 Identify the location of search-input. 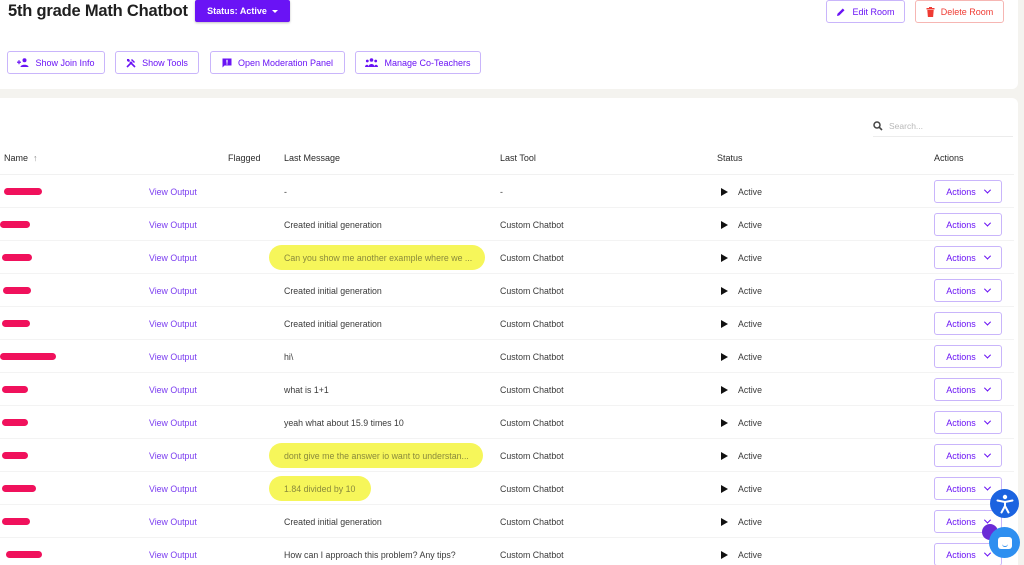
(944, 125).